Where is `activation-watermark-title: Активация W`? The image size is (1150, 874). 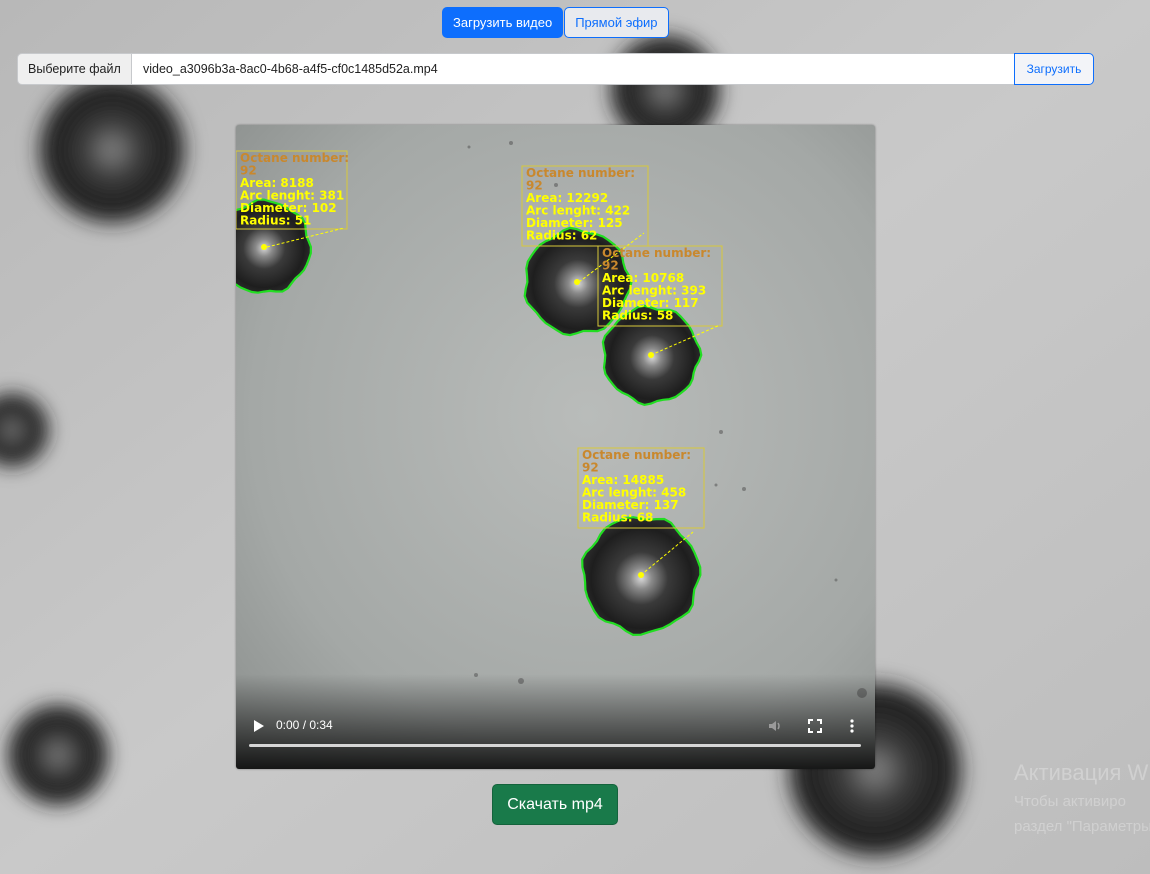 activation-watermark-title: Активация W is located at coordinates (1081, 772).